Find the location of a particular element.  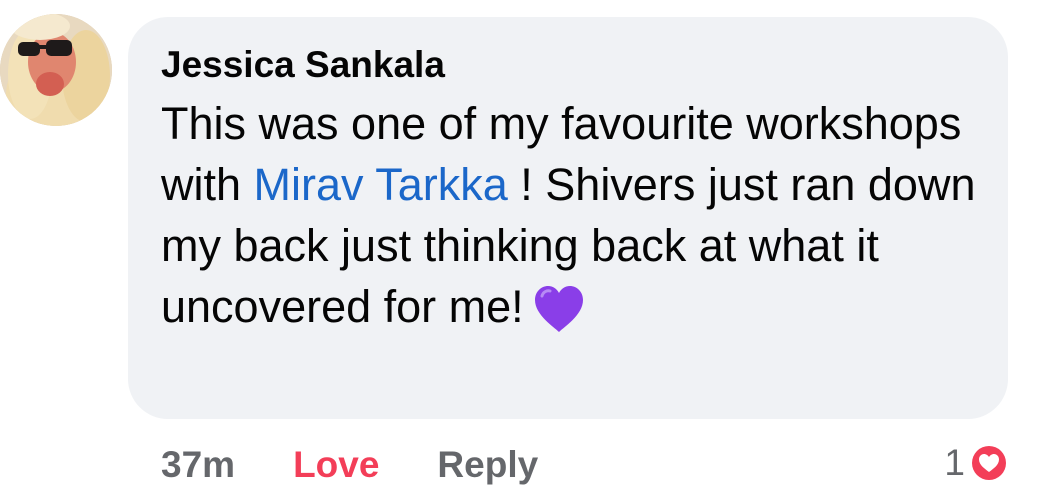

purple-heart-icon is located at coordinates (558, 309).